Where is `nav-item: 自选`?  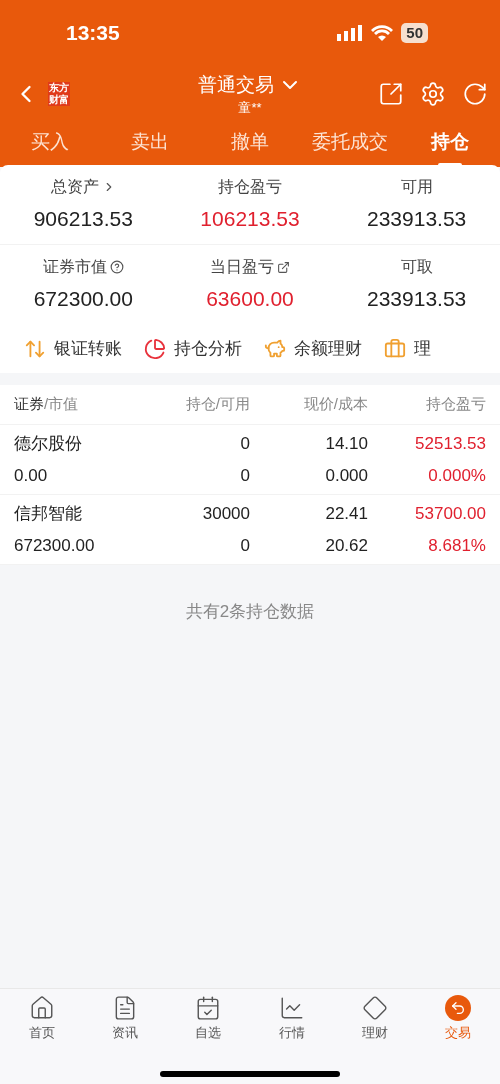 nav-item: 自选 is located at coordinates (208, 1019).